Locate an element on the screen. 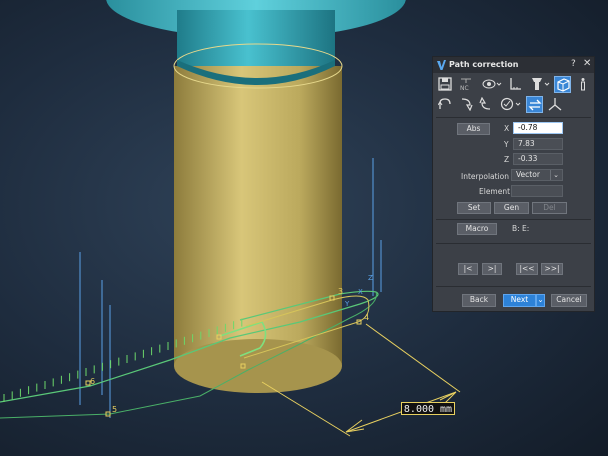 This screenshot has height=456, width=608. axis-label-x: X is located at coordinates (360, 292).